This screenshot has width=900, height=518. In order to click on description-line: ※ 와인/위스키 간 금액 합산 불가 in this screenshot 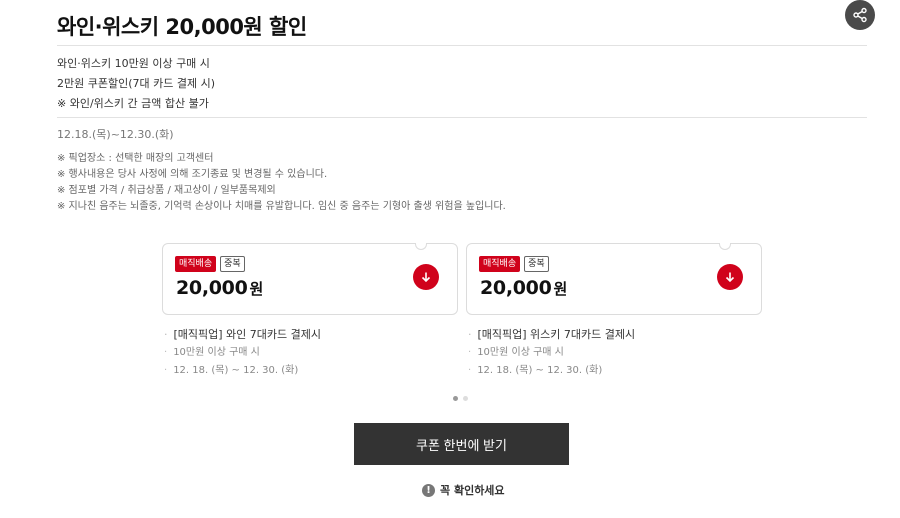, I will do `click(133, 103)`.